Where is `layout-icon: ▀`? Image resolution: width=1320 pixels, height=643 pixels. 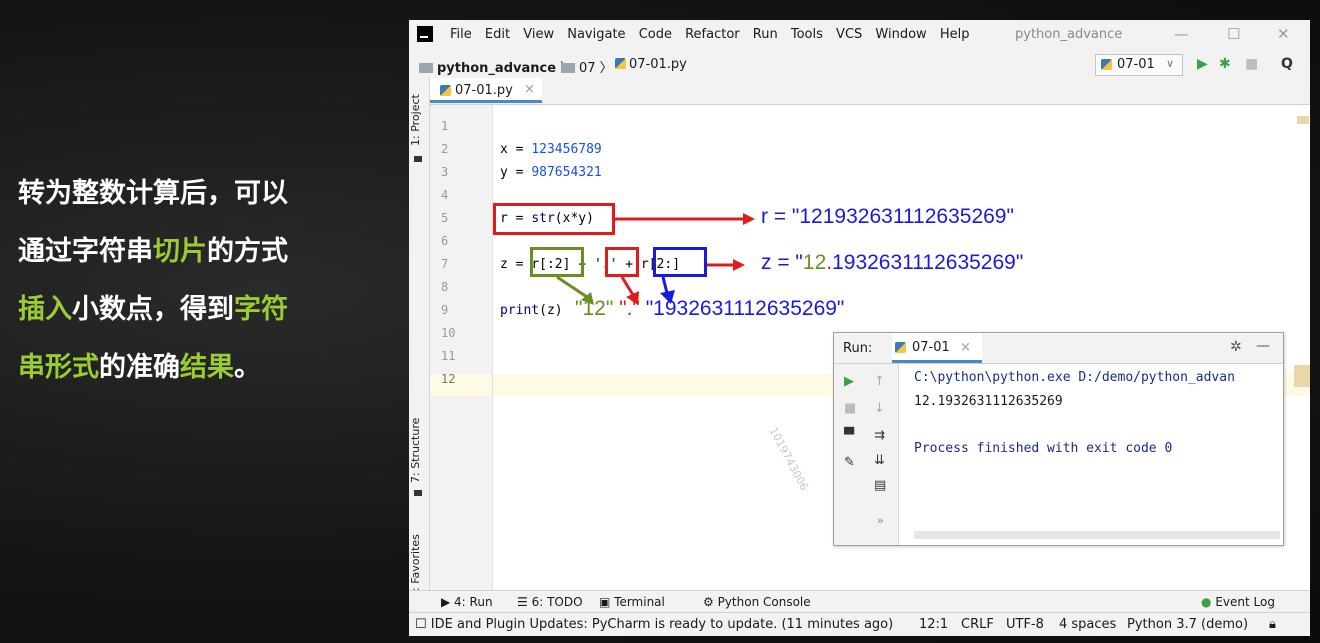
layout-icon: ▀ is located at coordinates (849, 435).